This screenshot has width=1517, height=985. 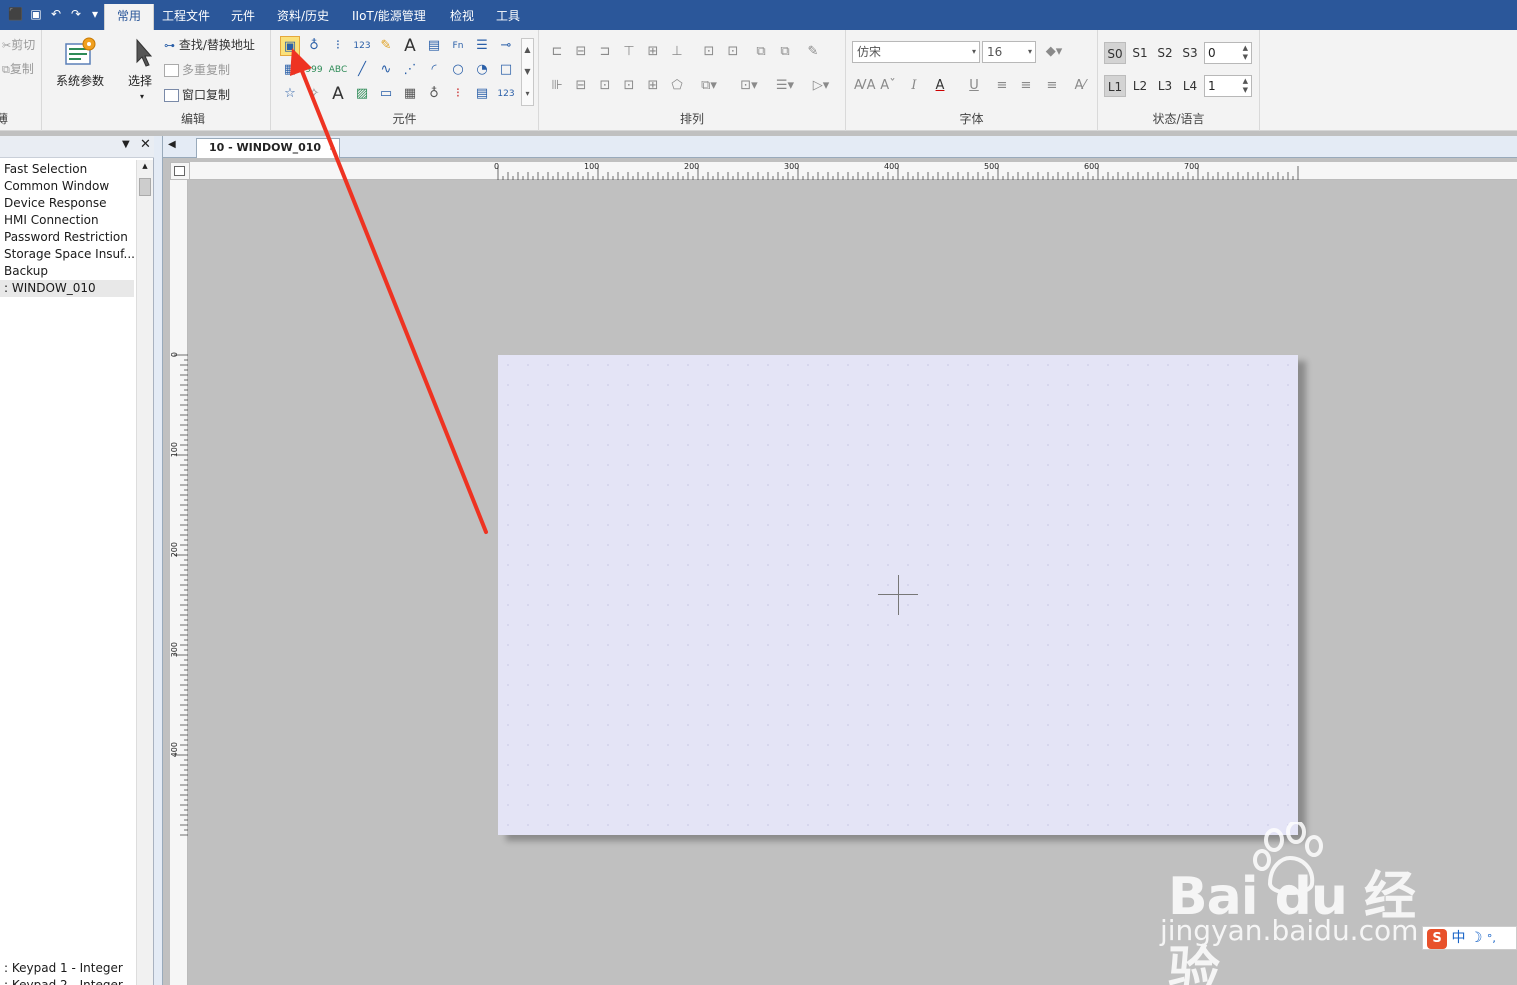 What do you see at coordinates (209, 45) in the screenshot?
I see `find-replace-button: ⊶ 查找/替换地址` at bounding box center [209, 45].